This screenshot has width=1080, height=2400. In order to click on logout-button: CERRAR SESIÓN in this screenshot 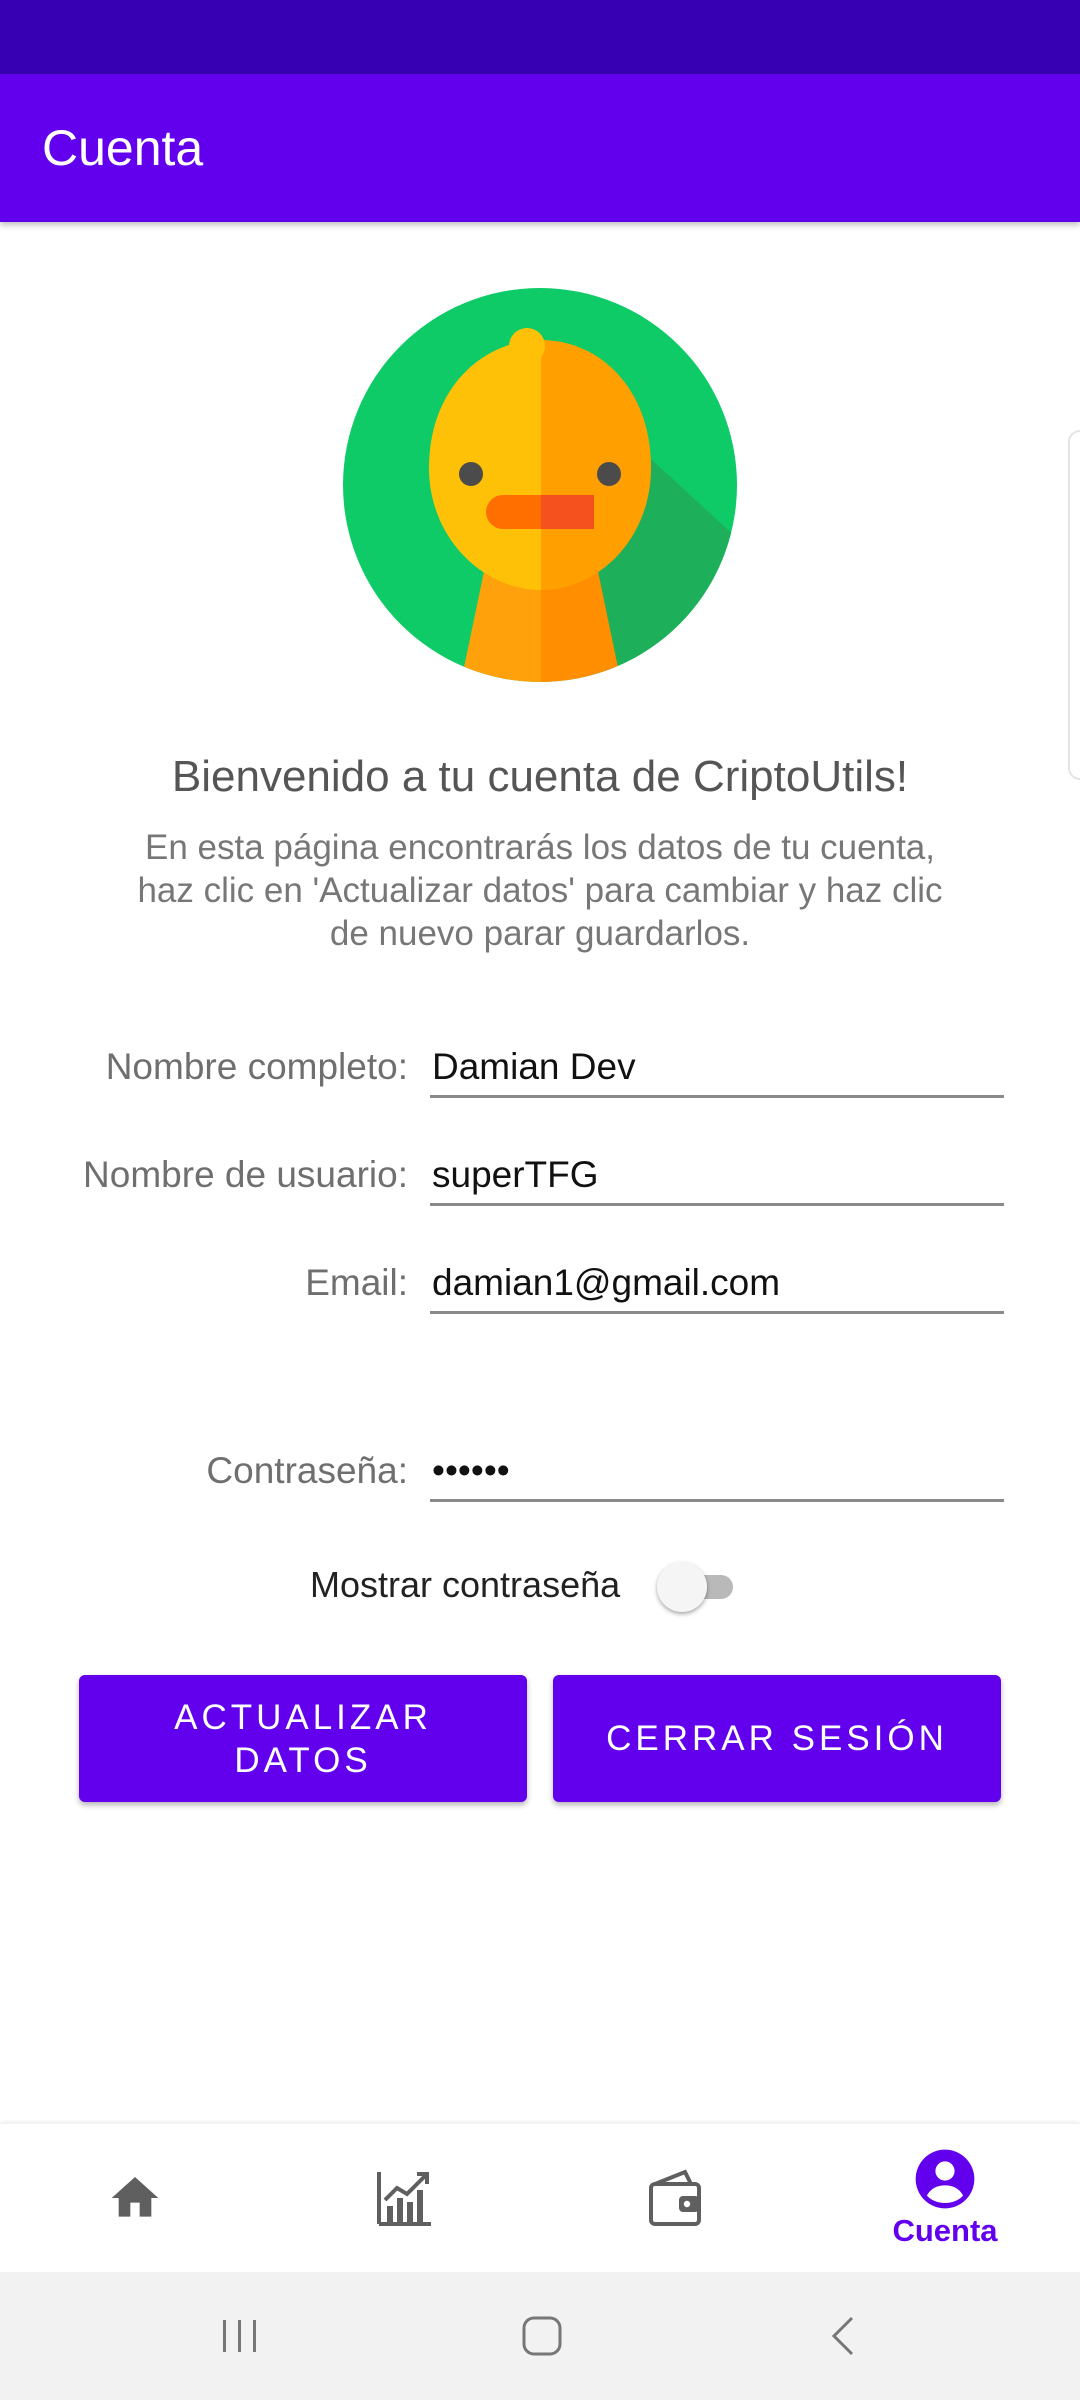, I will do `click(777, 1738)`.